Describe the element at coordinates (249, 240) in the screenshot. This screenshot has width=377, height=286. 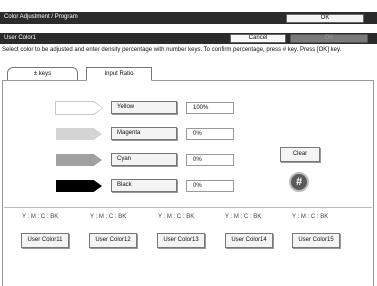
I see `user-color14-button: User Color14` at that location.